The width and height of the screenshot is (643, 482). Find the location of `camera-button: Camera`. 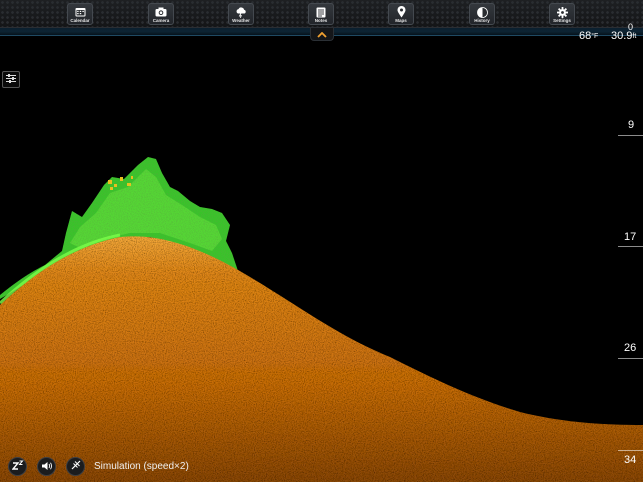

camera-button: Camera is located at coordinates (161, 14).